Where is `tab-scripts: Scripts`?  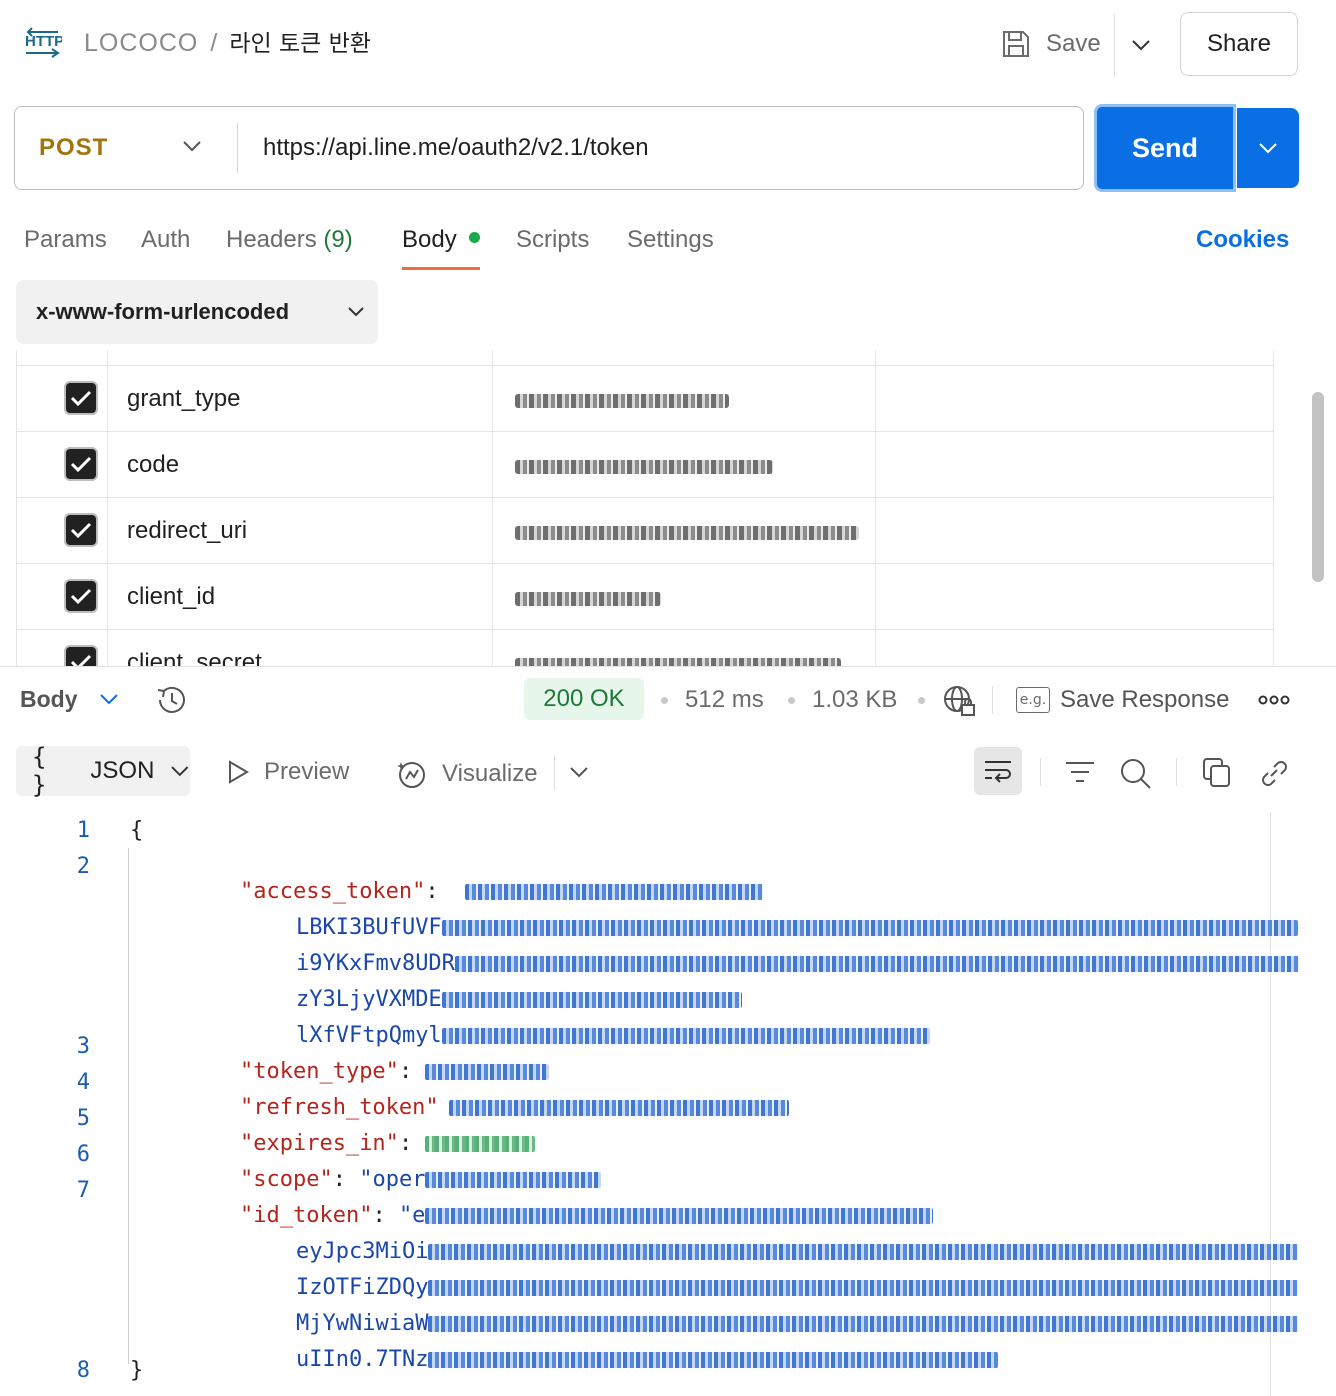 tab-scripts: Scripts is located at coordinates (552, 246).